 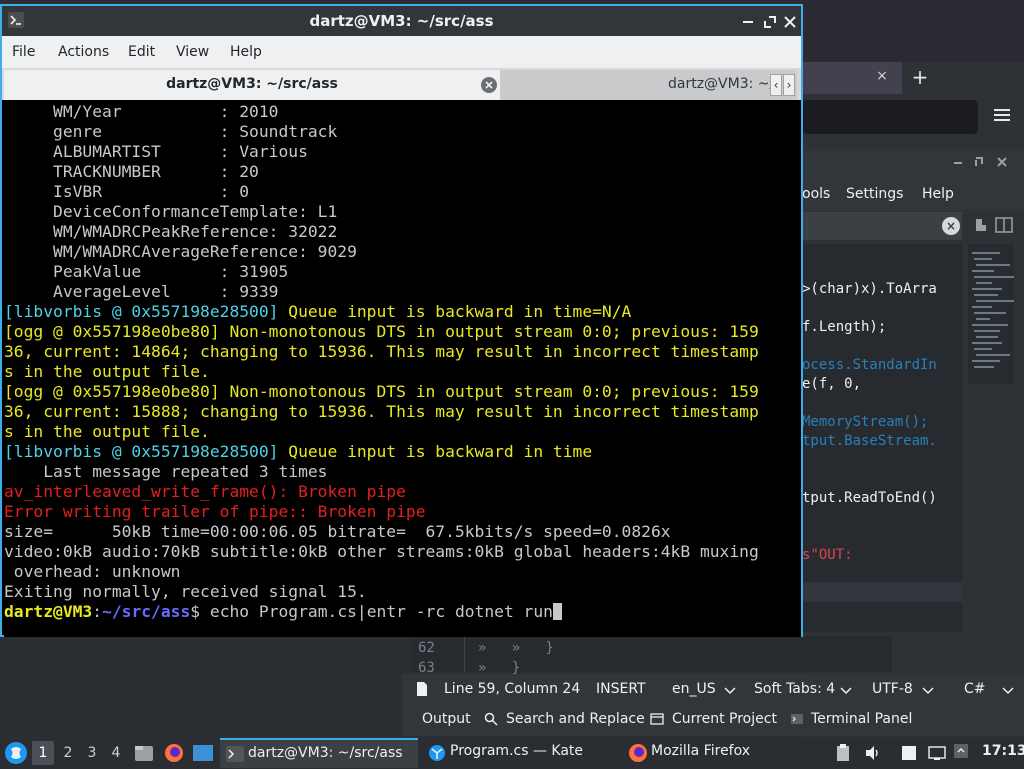 I want to click on task-label: Mozilla Firefox, so click(x=701, y=751).